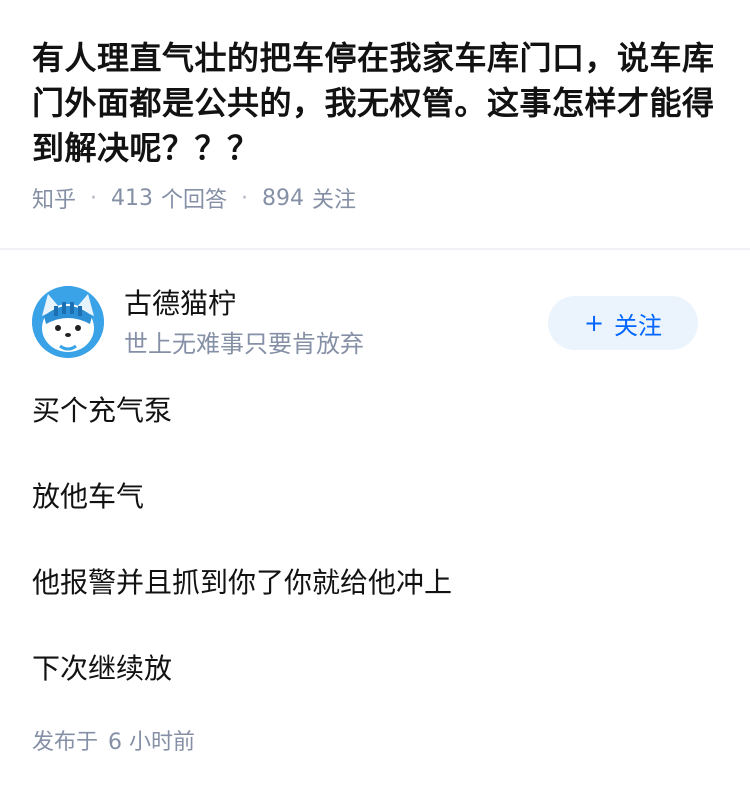  Describe the element at coordinates (375, 198) in the screenshot. I see `question-meta: 知乎 · 413 个回答 · 894 关注` at that location.